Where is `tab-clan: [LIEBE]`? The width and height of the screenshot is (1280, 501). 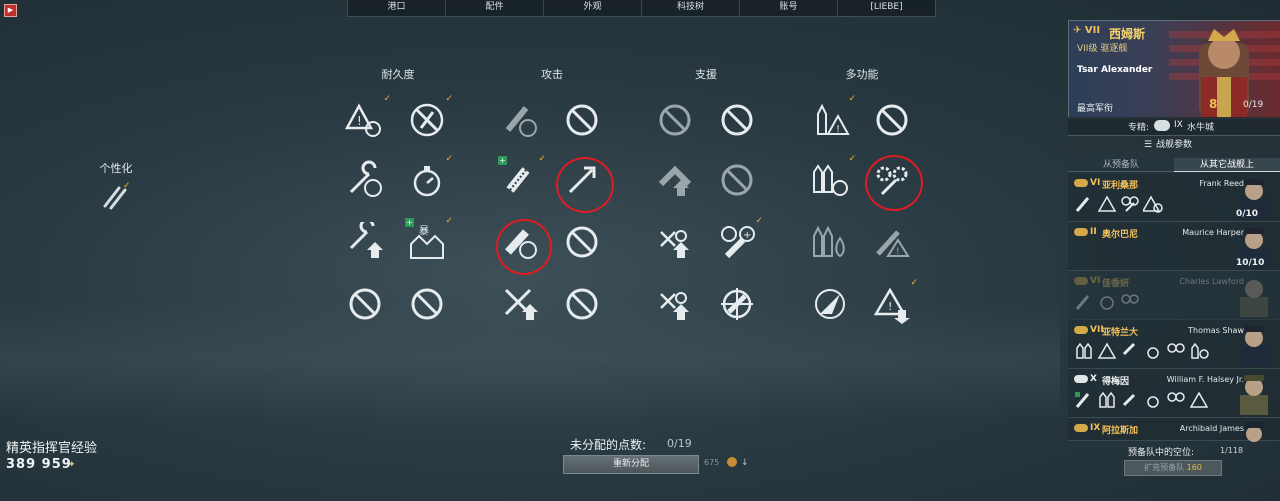 tab-clan: [LIEBE] is located at coordinates (886, 8).